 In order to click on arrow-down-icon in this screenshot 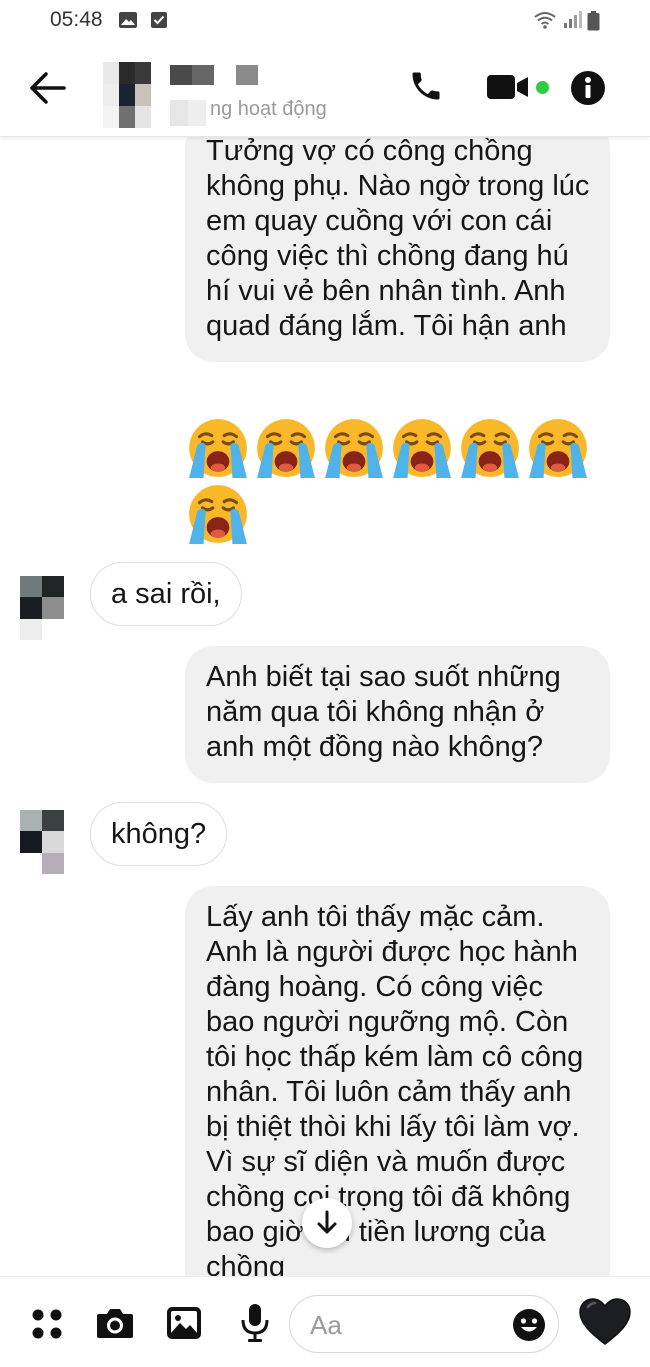, I will do `click(327, 1222)`.